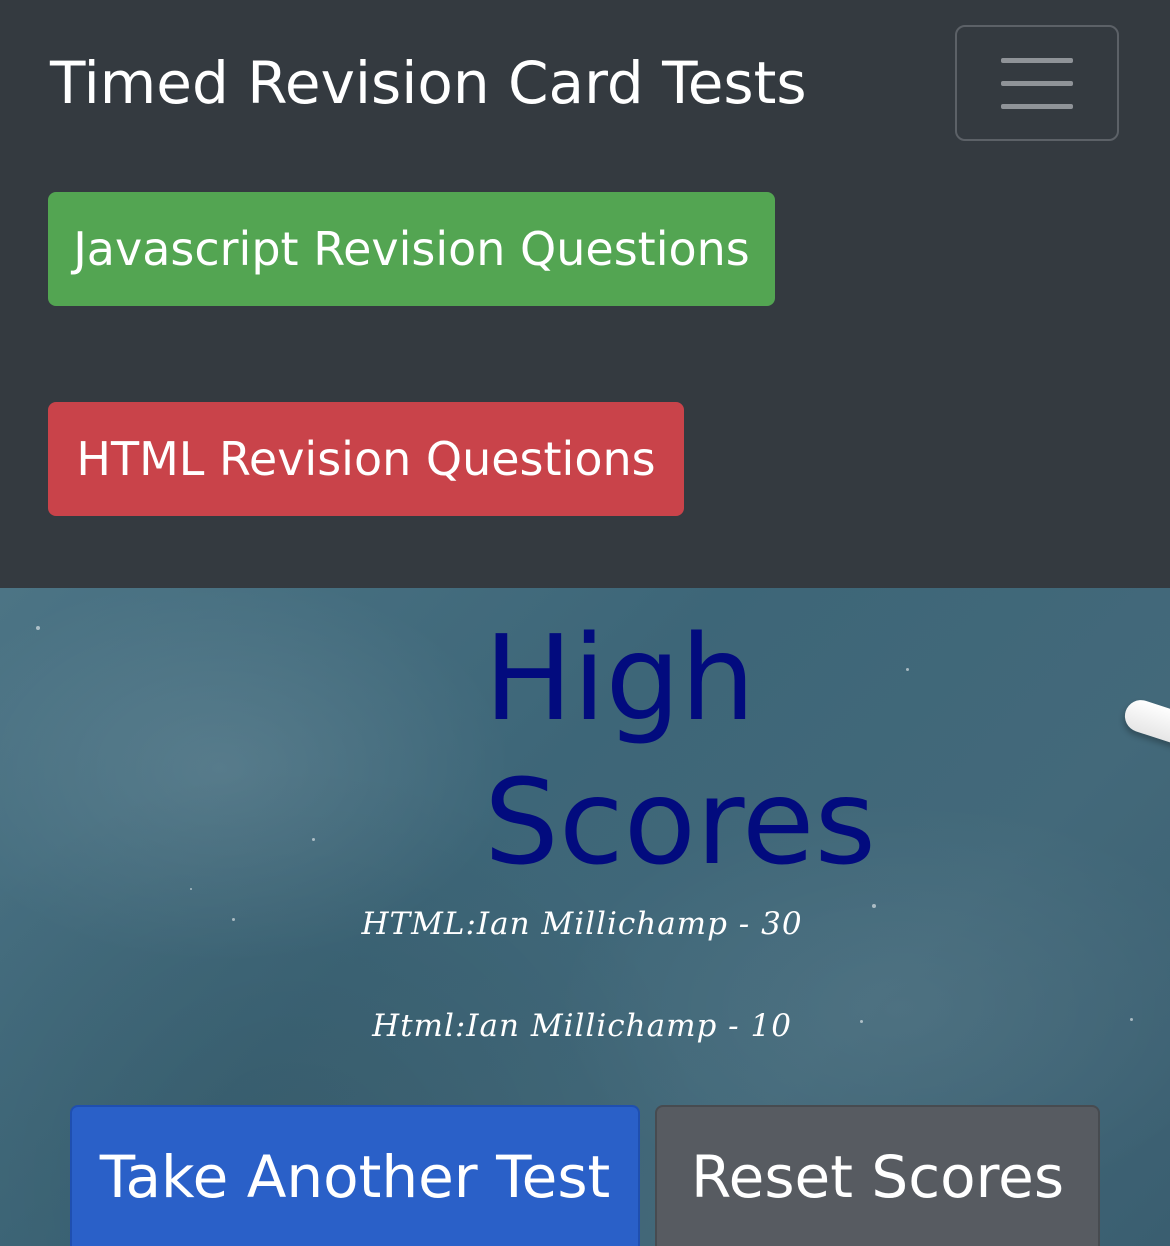  Describe the element at coordinates (428, 83) in the screenshot. I see `navbar-brand: Timed Revision Card Tests` at that location.